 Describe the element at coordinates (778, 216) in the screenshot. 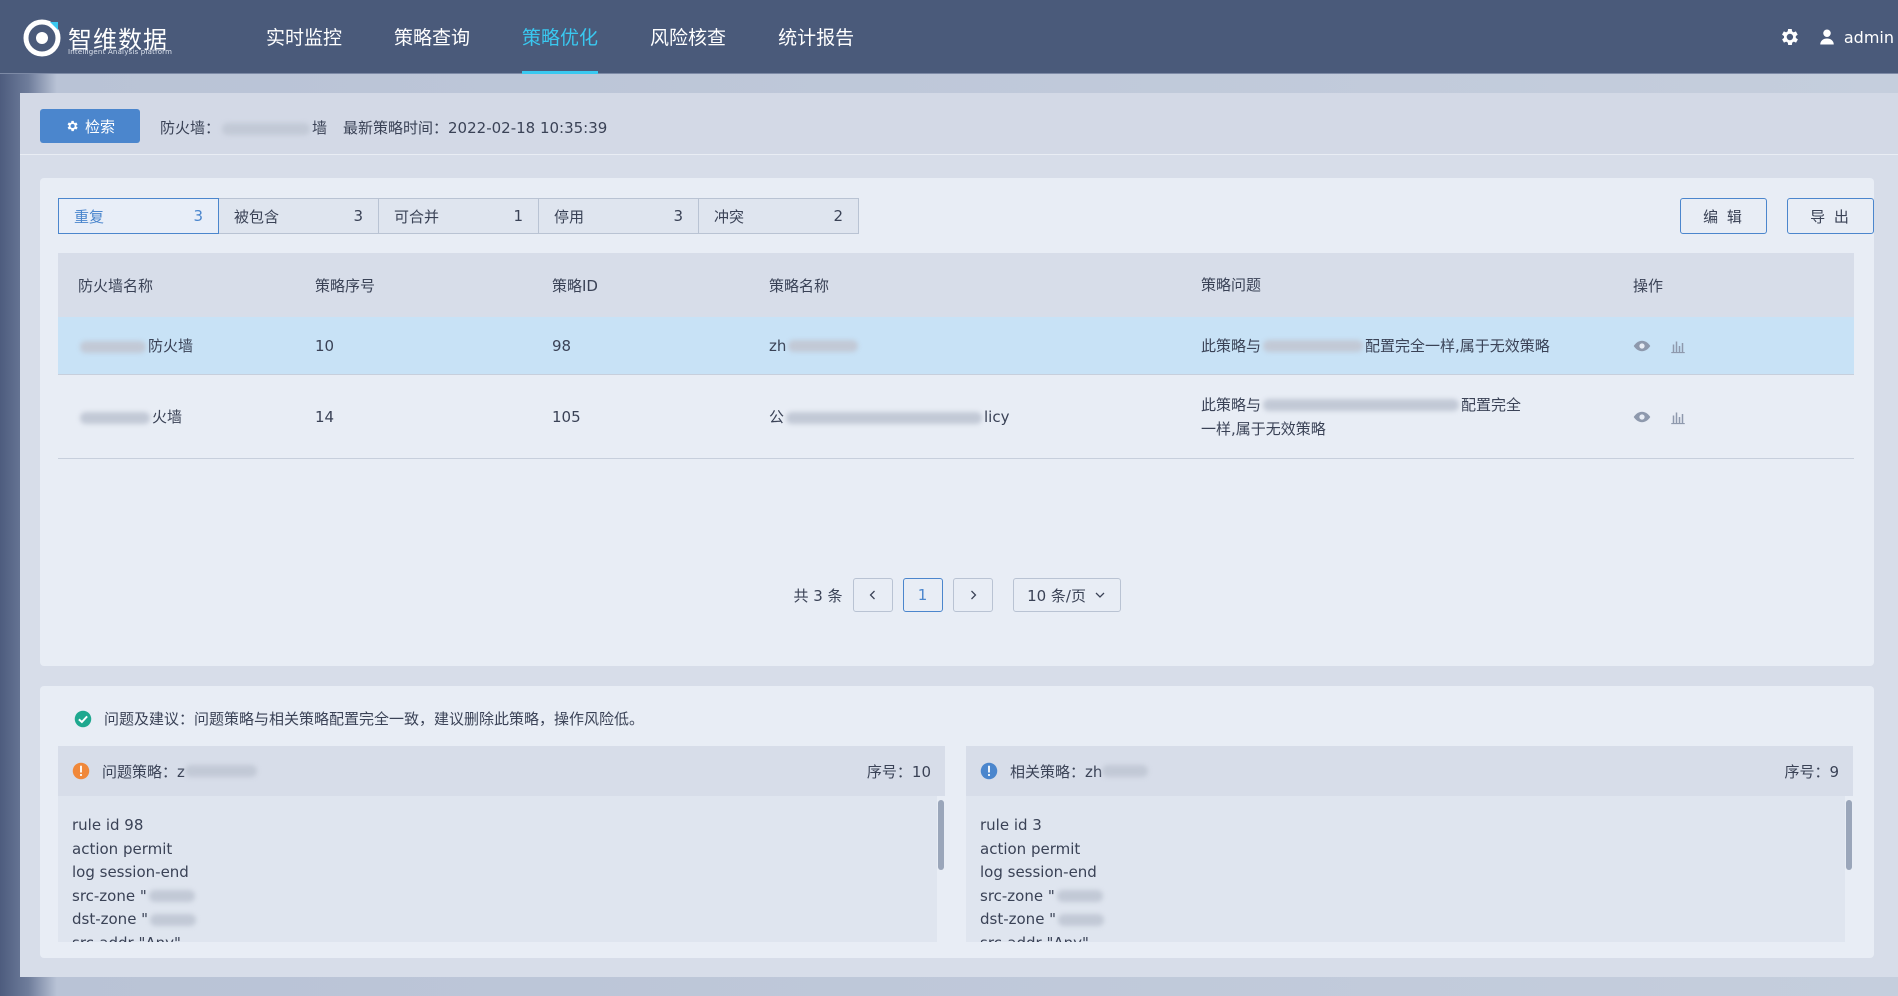

I see `tab-conflict: 冲突 2` at that location.